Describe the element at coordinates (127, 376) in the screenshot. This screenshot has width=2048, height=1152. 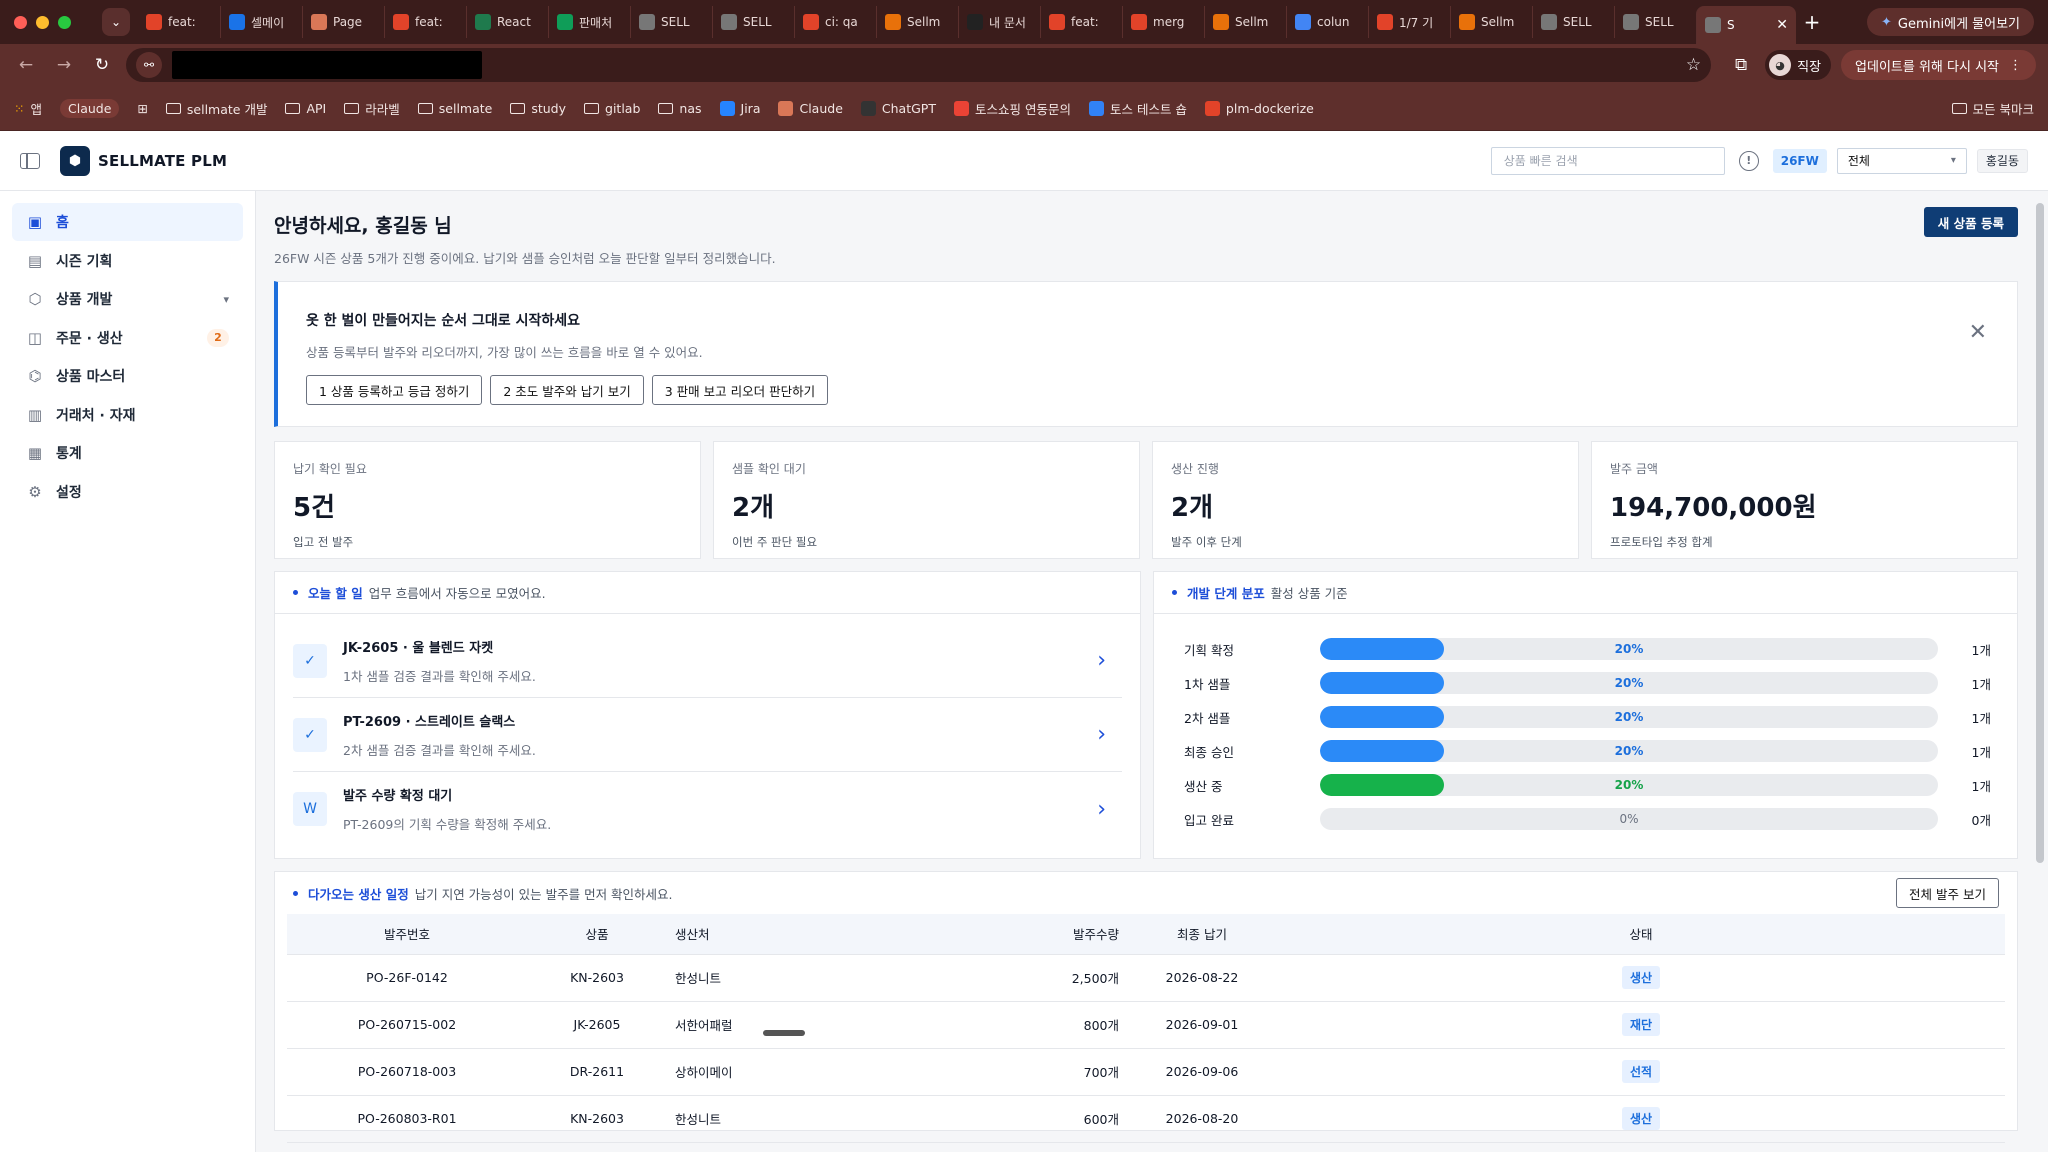
I see `sidebar-item: ⌬ 상품 마스터` at that location.